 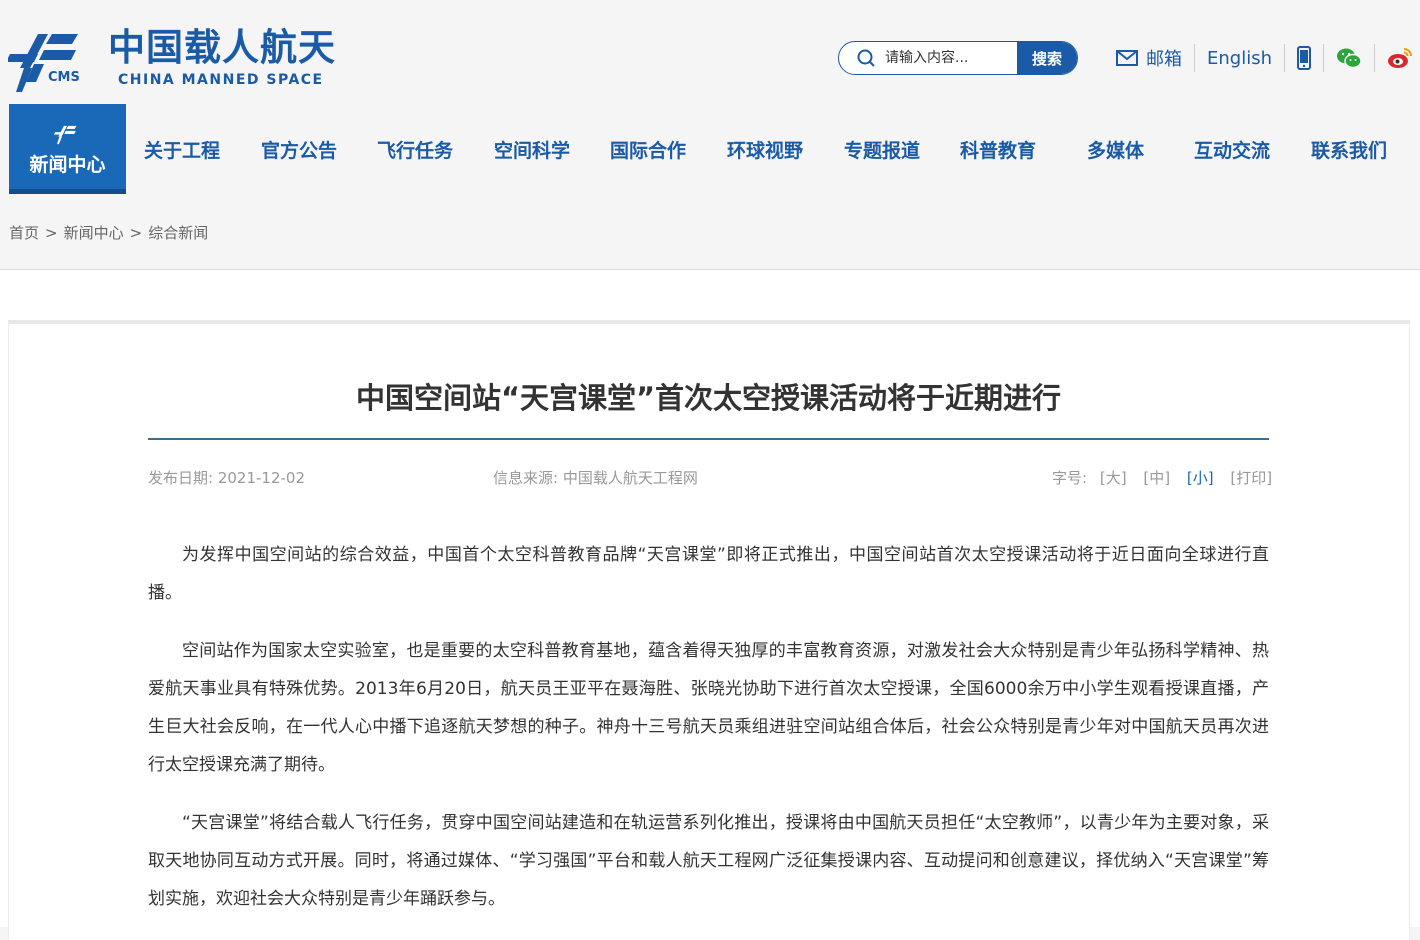 What do you see at coordinates (708, 439) in the screenshot?
I see `title-divider` at bounding box center [708, 439].